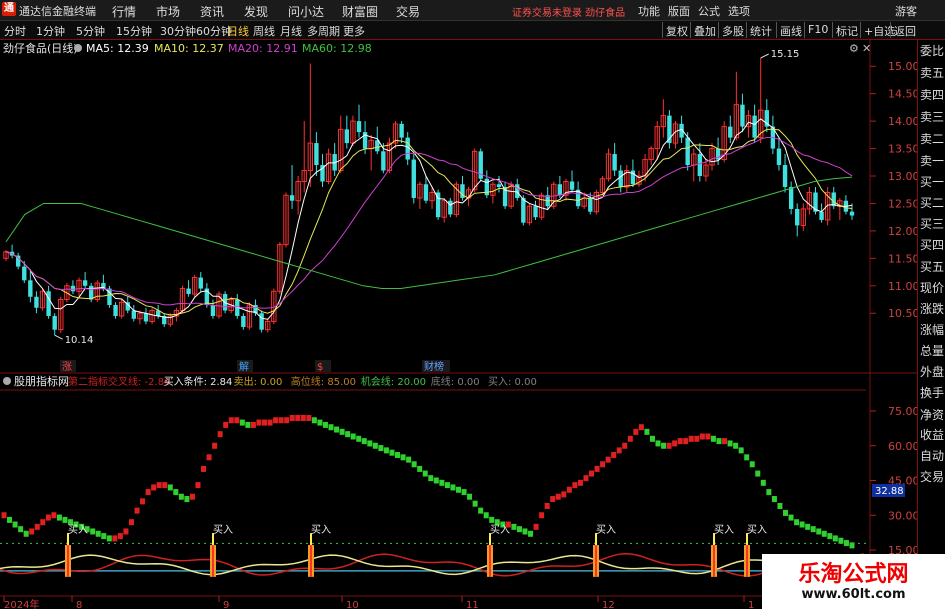 The image size is (945, 609). I want to click on period-multi: 多周期, so click(323, 31).